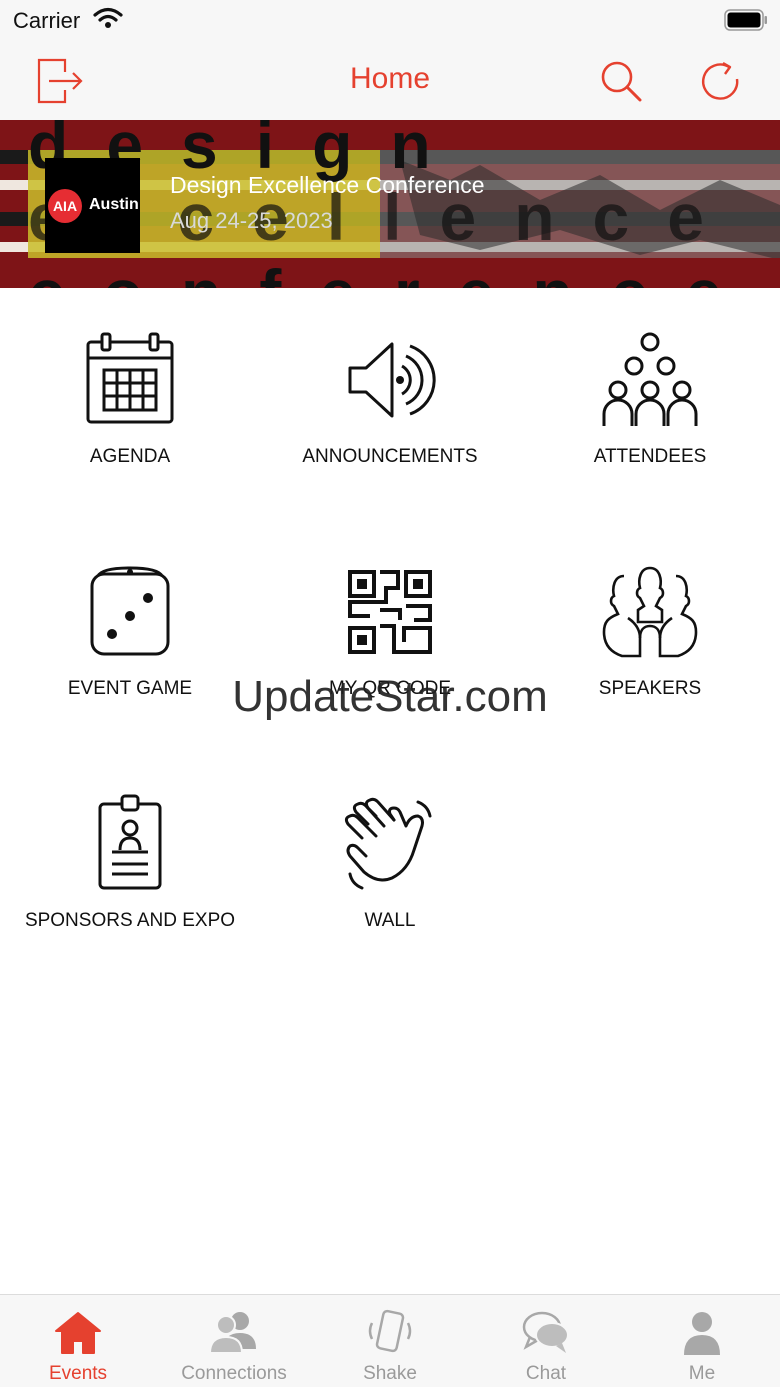 The image size is (780, 1387). I want to click on tab-me-label: Me, so click(702, 1373).